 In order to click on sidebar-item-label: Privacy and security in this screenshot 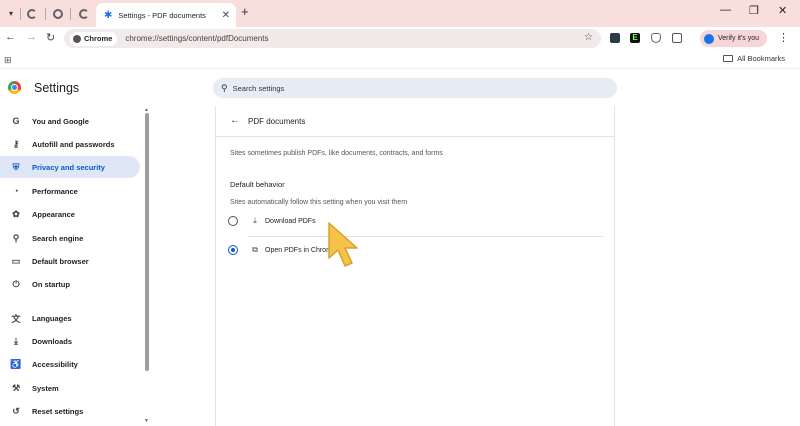, I will do `click(68, 167)`.